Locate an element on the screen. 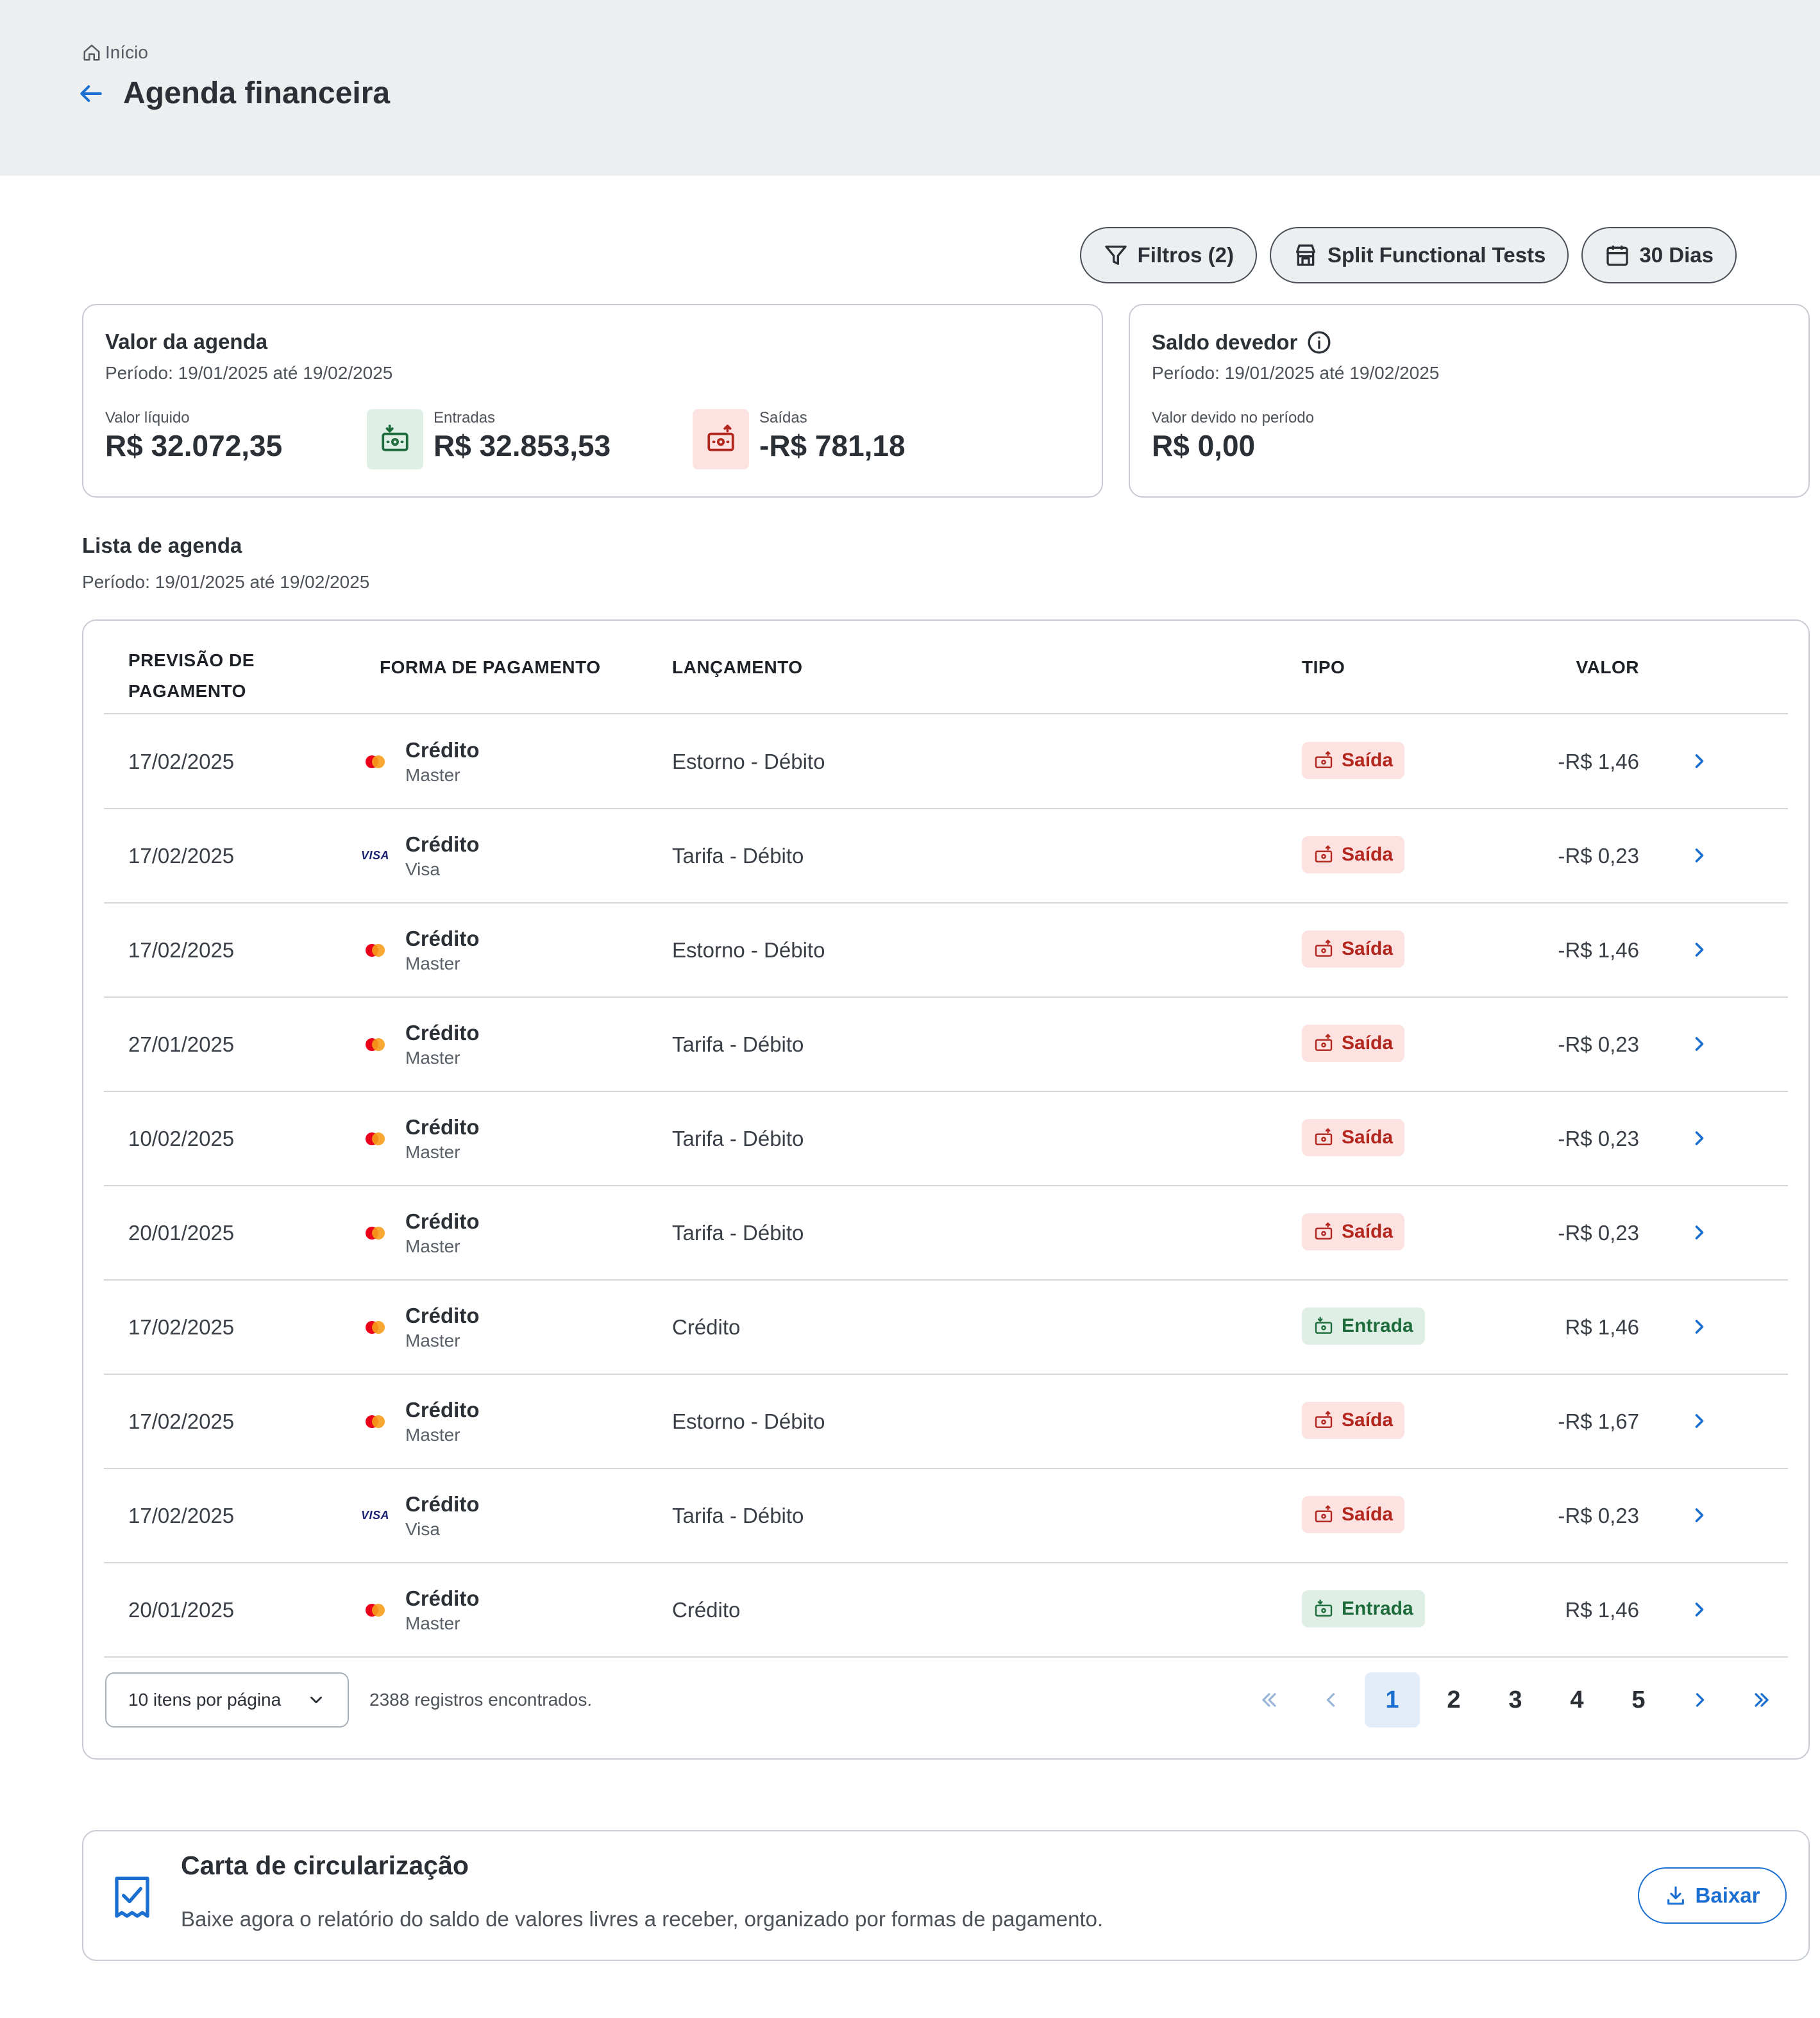 This screenshot has height=2018, width=1820. page-button-5: 5 is located at coordinates (1638, 1700).